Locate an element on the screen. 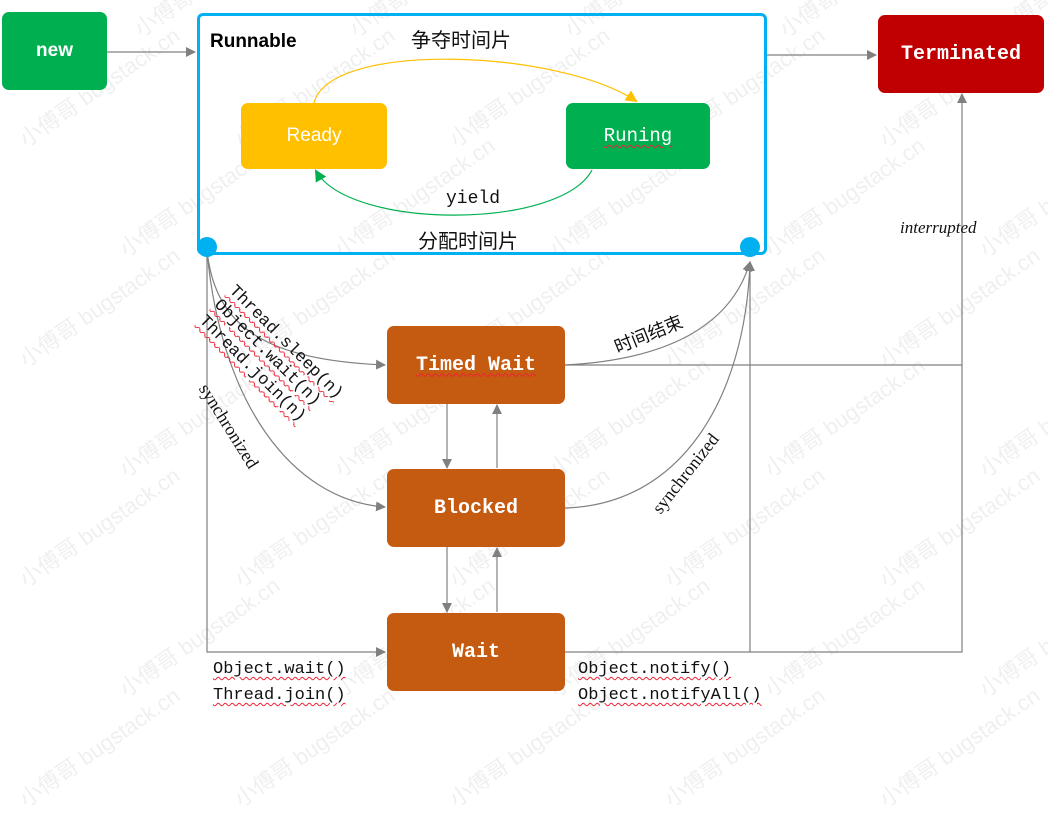  label-thread-join: Thread.join() is located at coordinates (279, 695).